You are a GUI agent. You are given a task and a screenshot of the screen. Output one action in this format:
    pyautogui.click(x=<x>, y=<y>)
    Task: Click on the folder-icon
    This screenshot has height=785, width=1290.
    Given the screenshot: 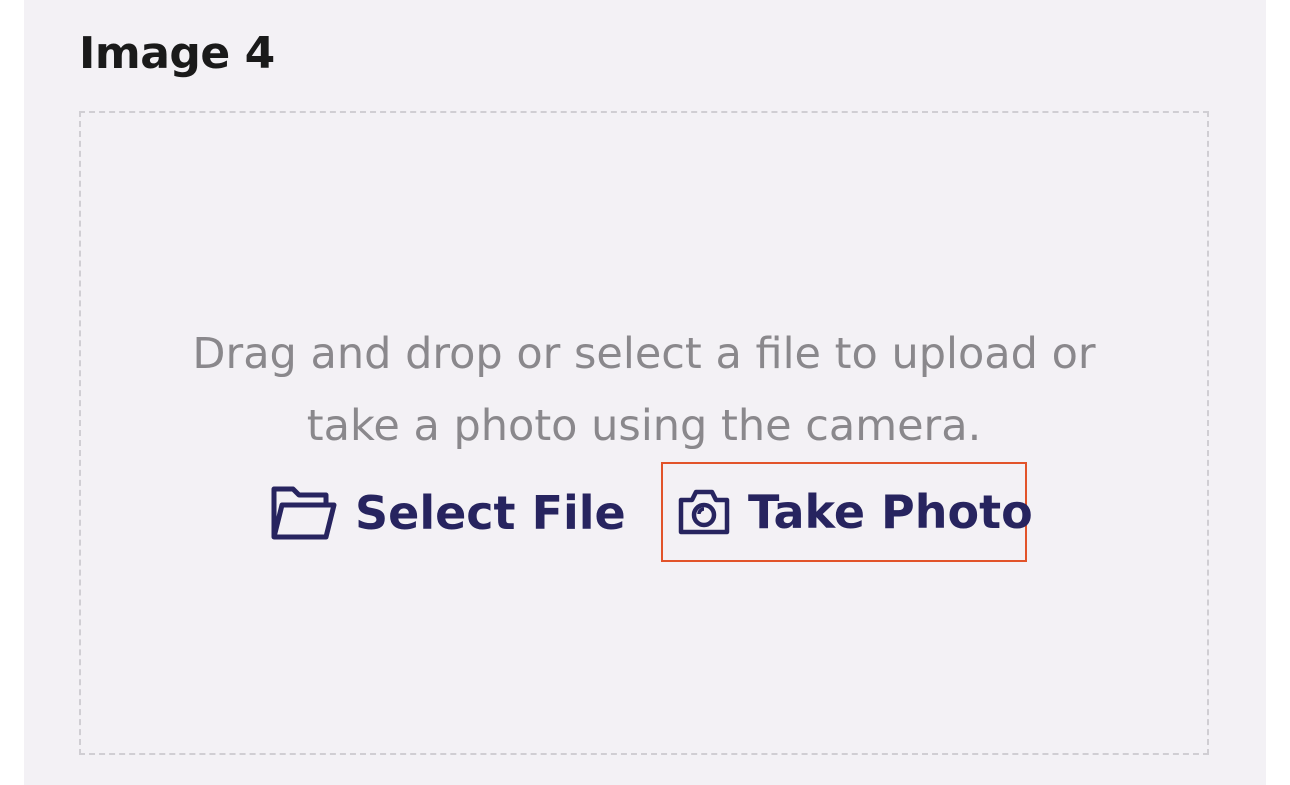 What is the action you would take?
    pyautogui.click(x=304, y=513)
    